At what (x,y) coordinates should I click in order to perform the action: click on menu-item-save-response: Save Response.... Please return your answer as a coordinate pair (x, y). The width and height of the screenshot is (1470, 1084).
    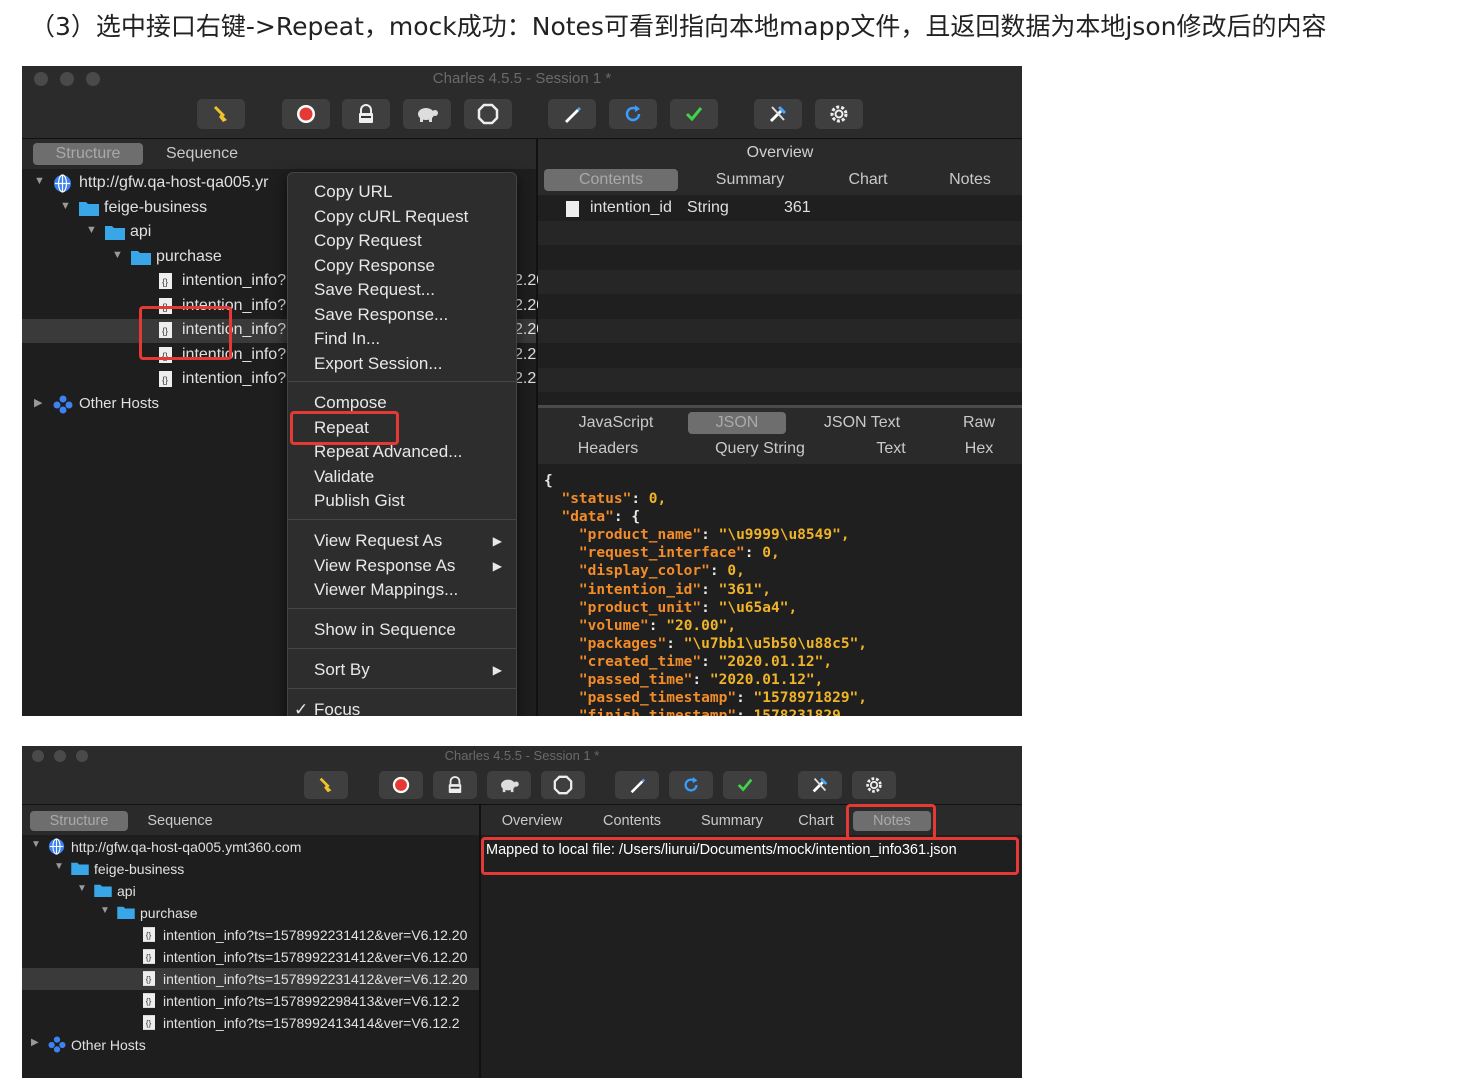
    Looking at the image, I should click on (402, 315).